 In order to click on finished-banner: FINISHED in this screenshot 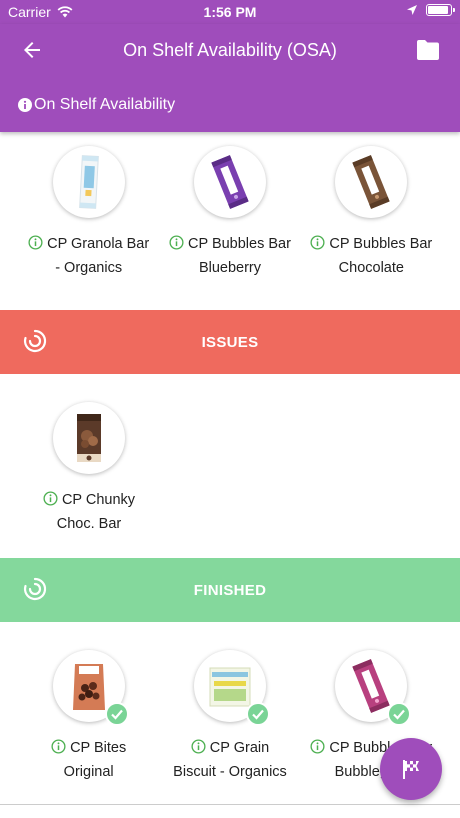, I will do `click(230, 590)`.